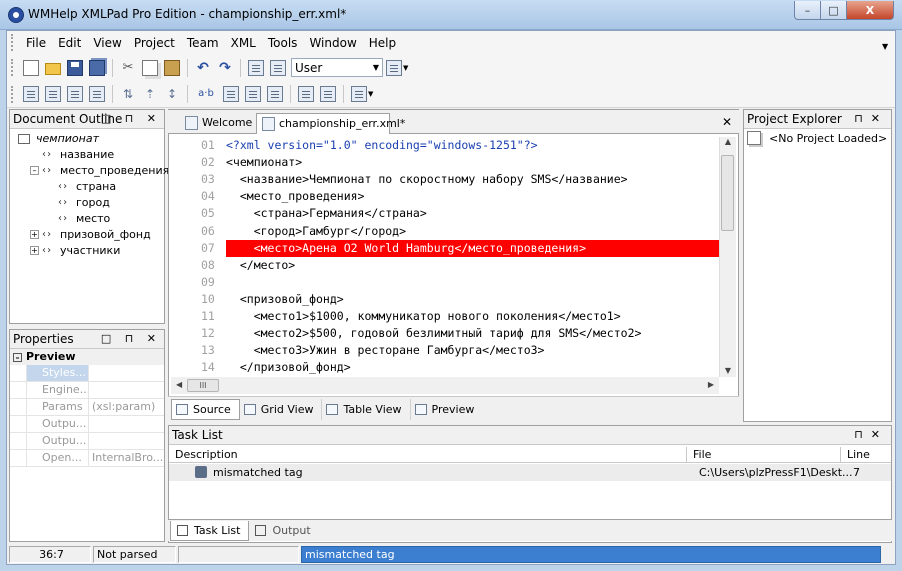 This screenshot has width=902, height=571. What do you see at coordinates (206, 94) in the screenshot?
I see `text-format-icon: a·b` at bounding box center [206, 94].